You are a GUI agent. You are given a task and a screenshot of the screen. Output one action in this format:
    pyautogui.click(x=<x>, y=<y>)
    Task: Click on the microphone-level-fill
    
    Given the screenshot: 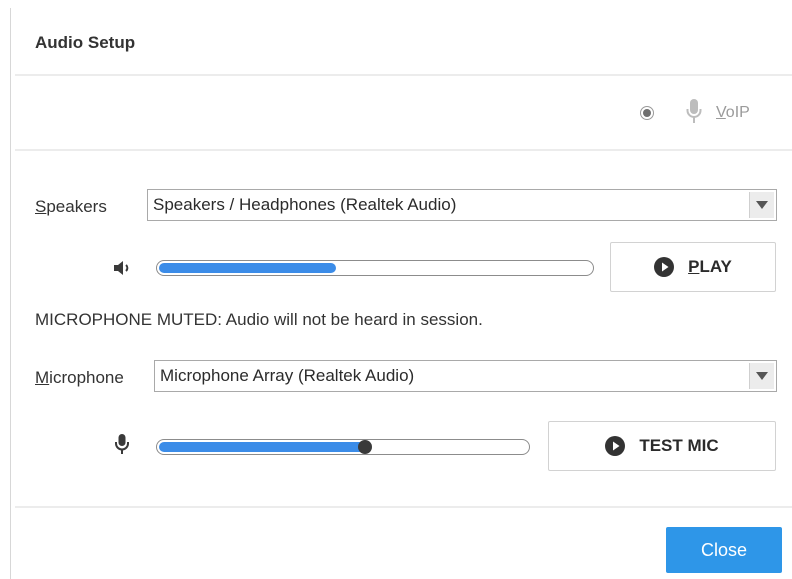 What is the action you would take?
    pyautogui.click(x=262, y=447)
    